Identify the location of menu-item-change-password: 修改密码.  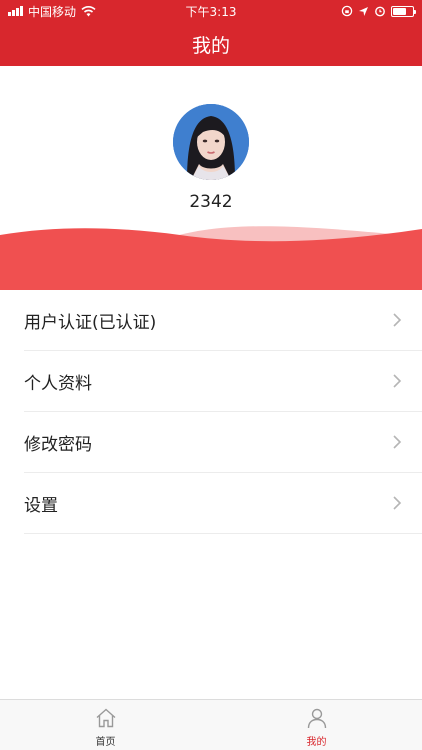
(223, 442).